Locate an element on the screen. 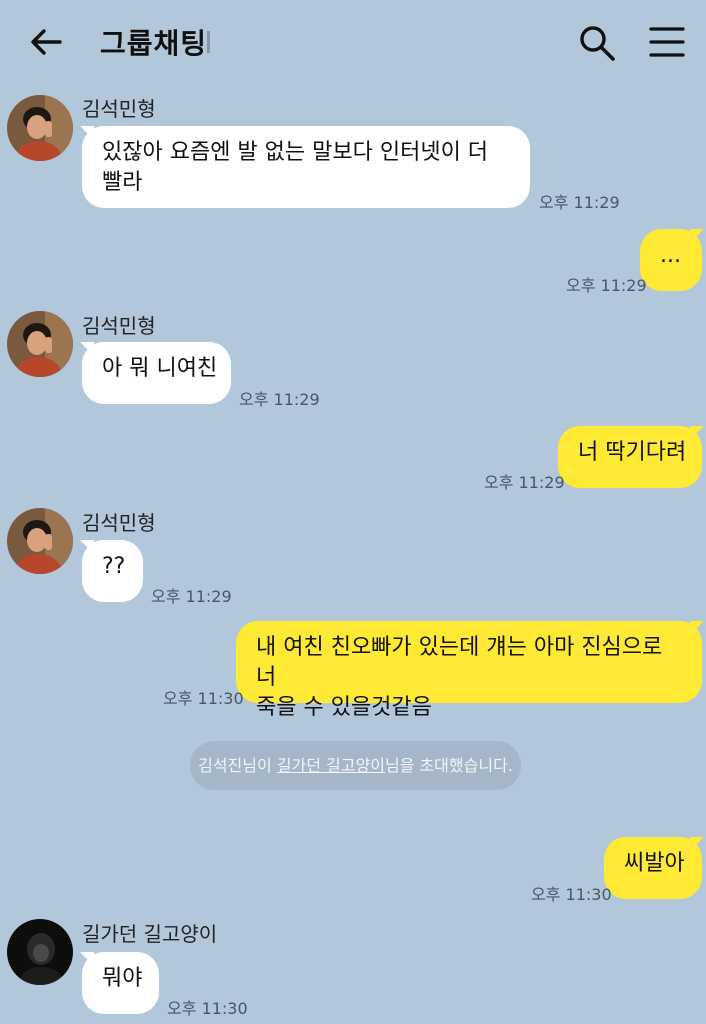 Image resolution: width=706 pixels, height=1024 pixels. title-divider is located at coordinates (208, 42).